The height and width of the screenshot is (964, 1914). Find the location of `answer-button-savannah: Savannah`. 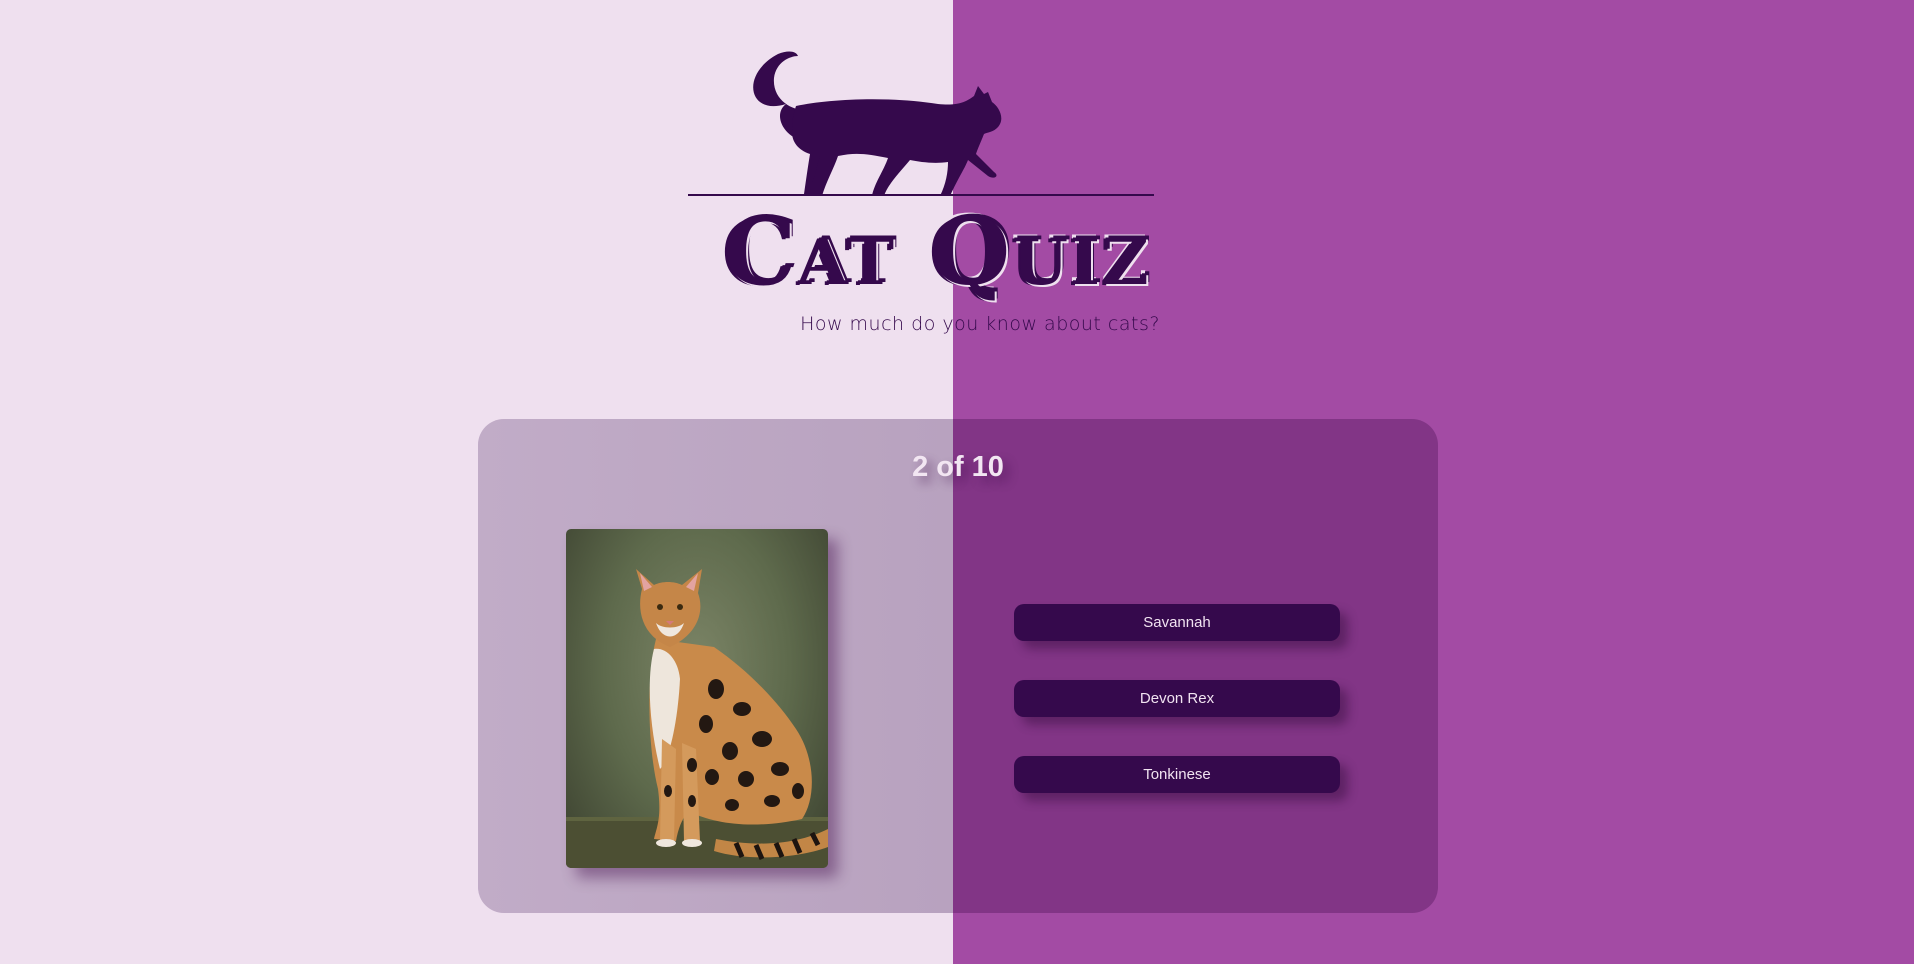

answer-button-savannah: Savannah is located at coordinates (1177, 622).